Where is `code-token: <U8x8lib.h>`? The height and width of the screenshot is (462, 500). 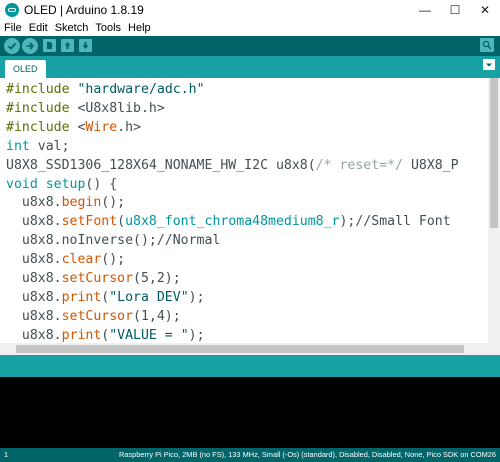 code-token: <U8x8lib.h> is located at coordinates (117, 108).